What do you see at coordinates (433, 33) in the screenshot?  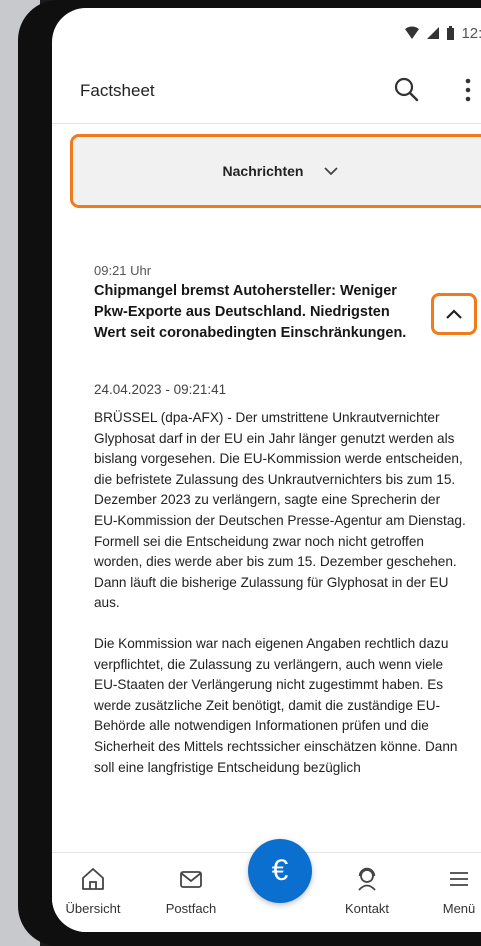 I see `signal-icon` at bounding box center [433, 33].